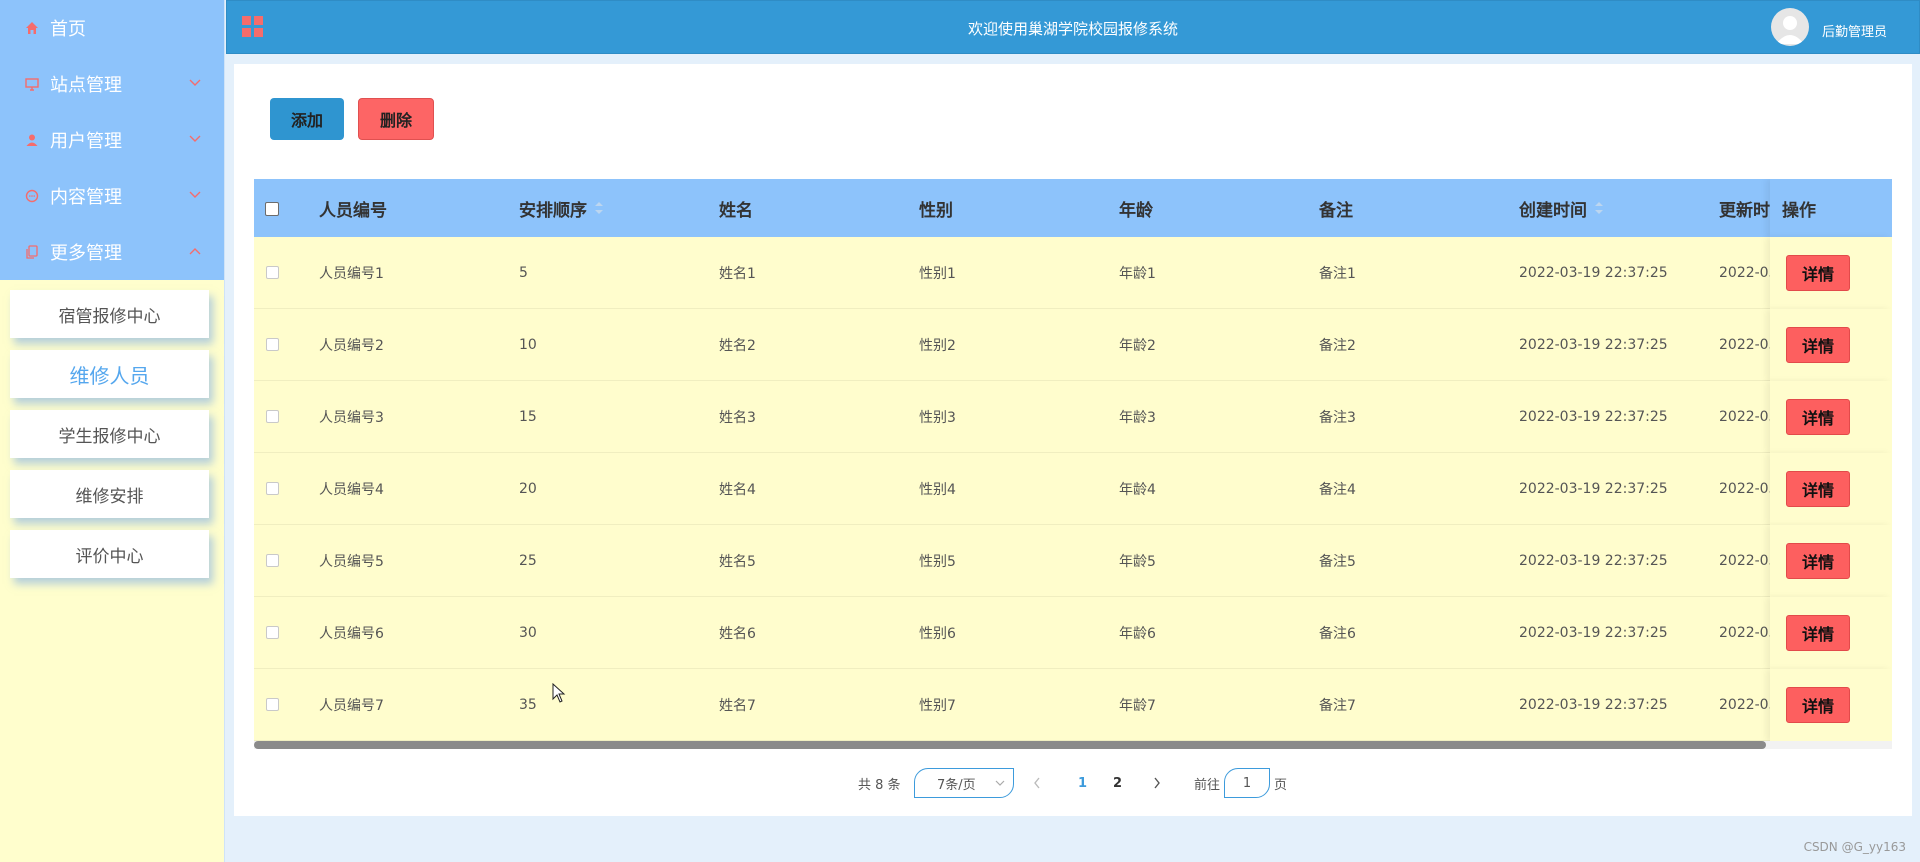 The width and height of the screenshot is (1920, 862). Describe the element at coordinates (351, 490) in the screenshot. I see `table-cell: 人员编号4` at that location.